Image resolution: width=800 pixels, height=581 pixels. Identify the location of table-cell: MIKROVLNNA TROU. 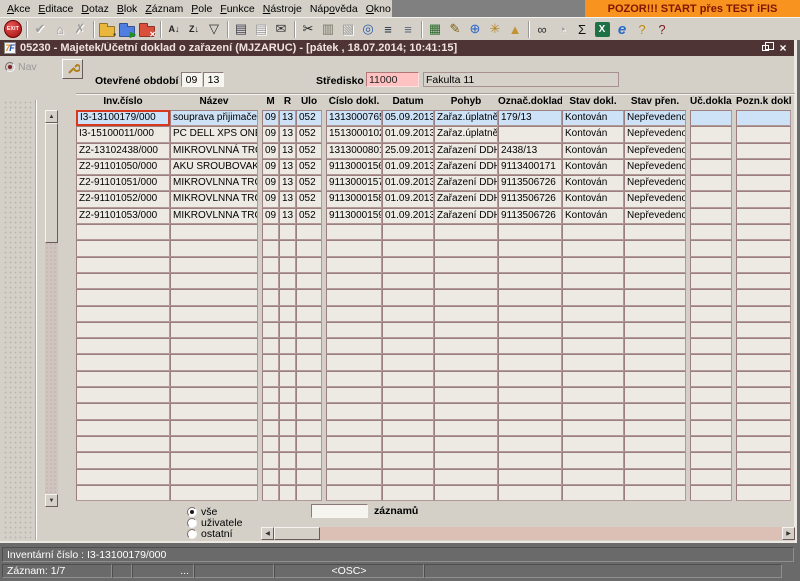
(214, 216).